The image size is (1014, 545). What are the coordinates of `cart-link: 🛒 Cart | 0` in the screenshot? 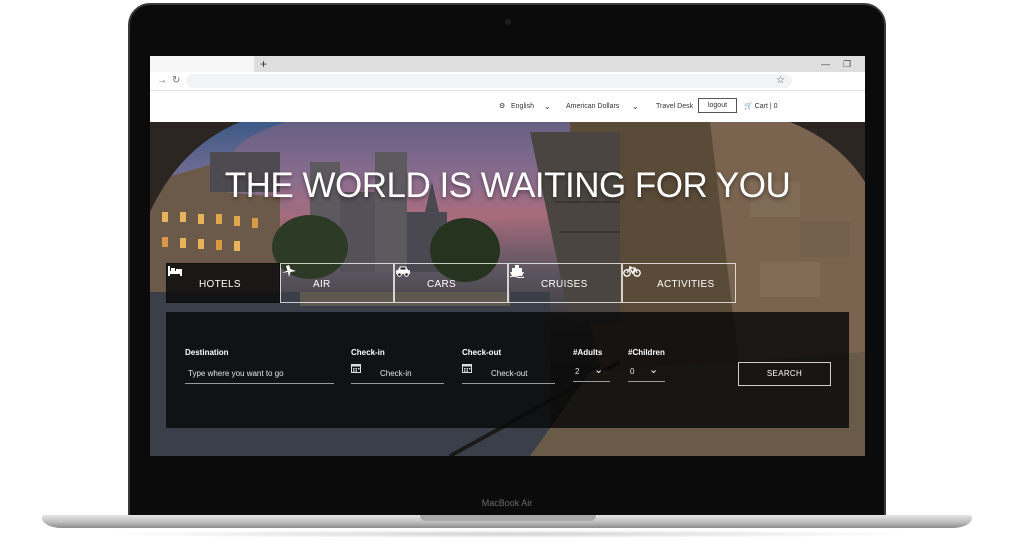 It's located at (761, 106).